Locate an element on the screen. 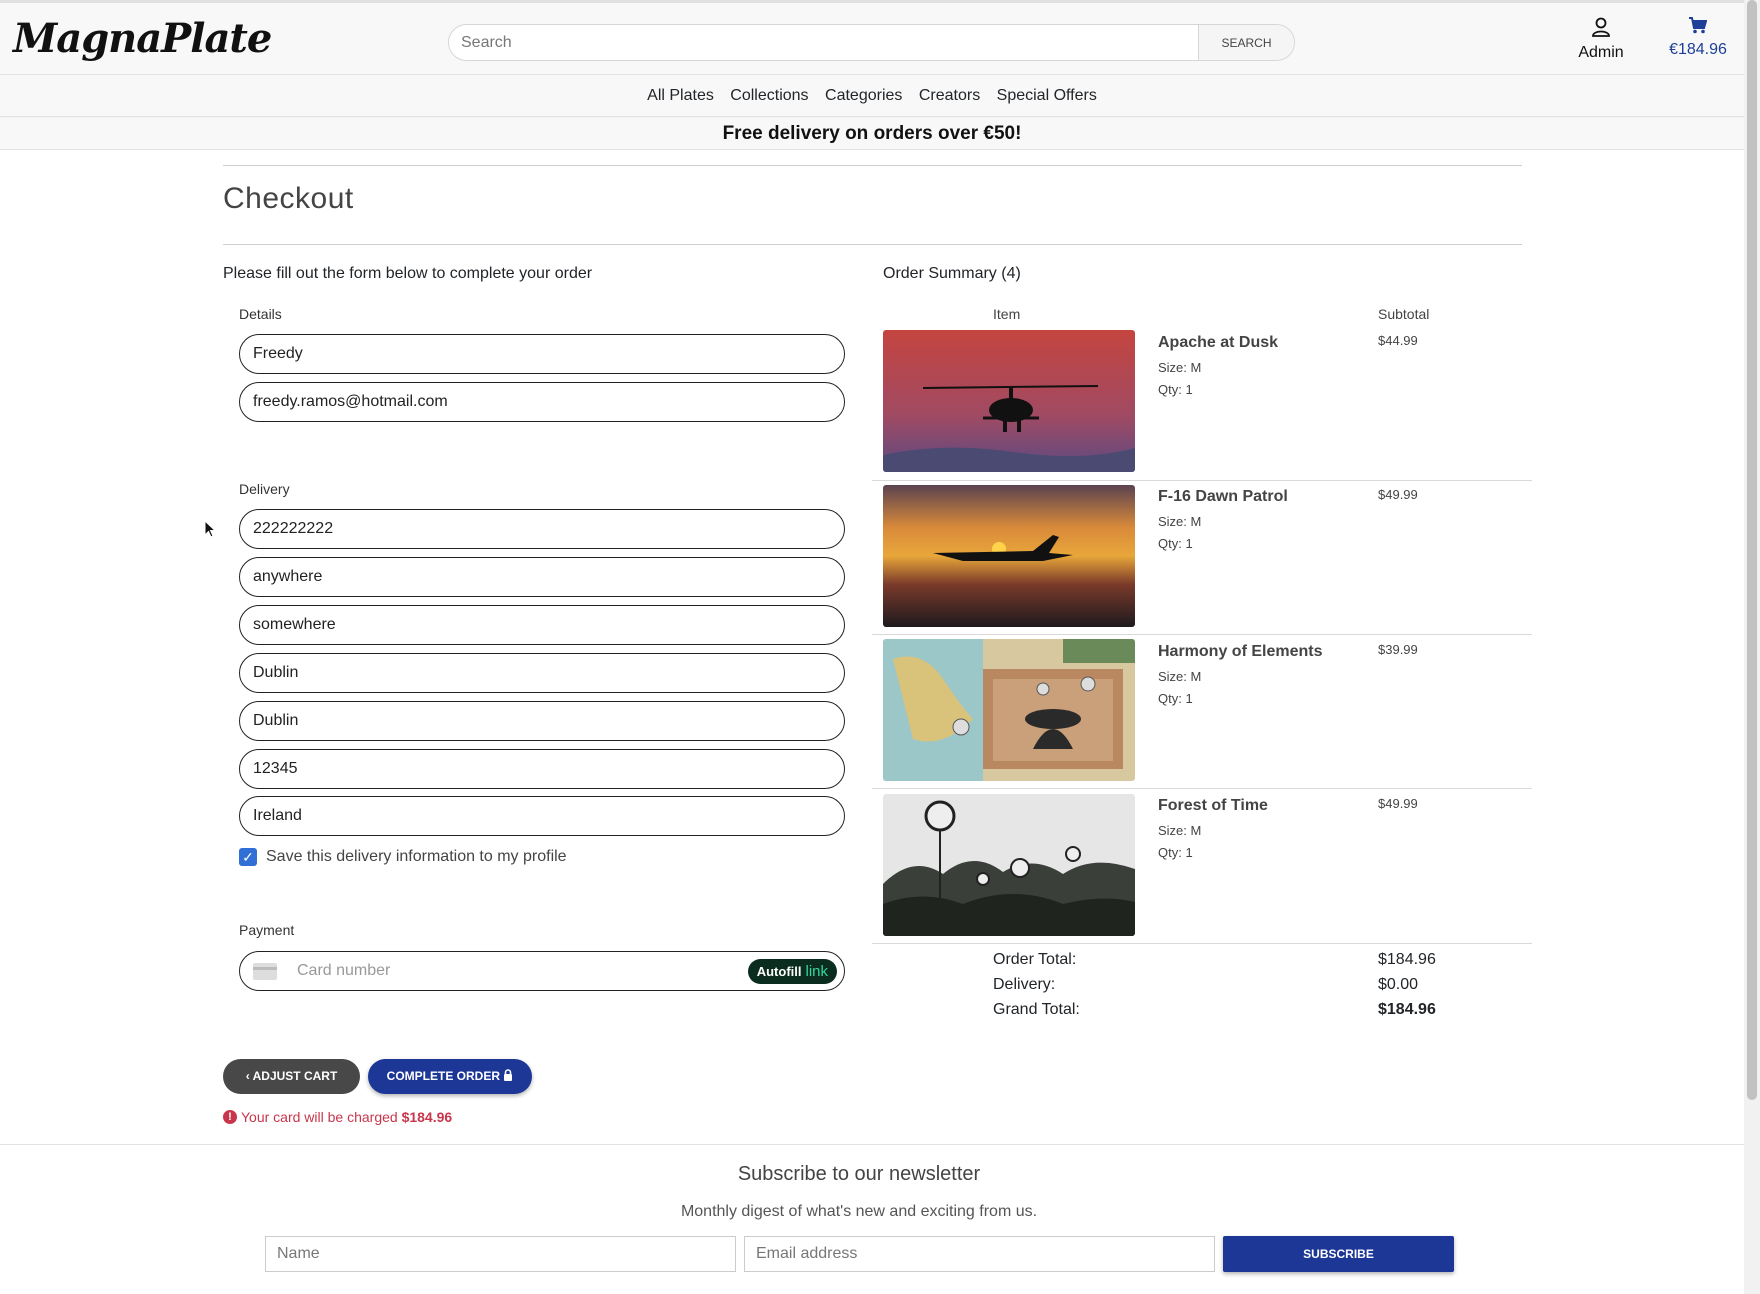  grand-total-label: Grand Total: is located at coordinates (1036, 1009).